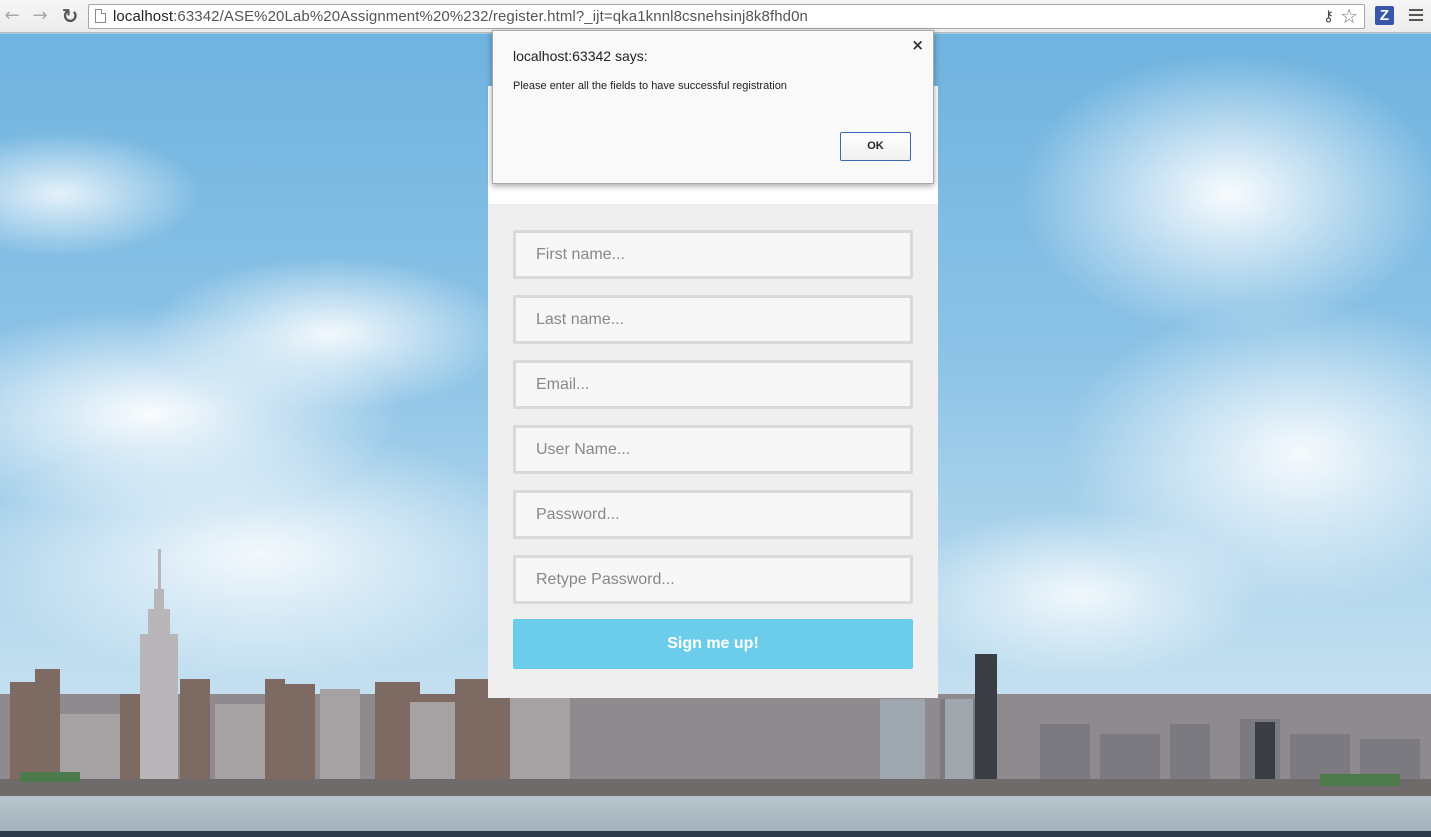  I want to click on taskbar, so click(715, 834).